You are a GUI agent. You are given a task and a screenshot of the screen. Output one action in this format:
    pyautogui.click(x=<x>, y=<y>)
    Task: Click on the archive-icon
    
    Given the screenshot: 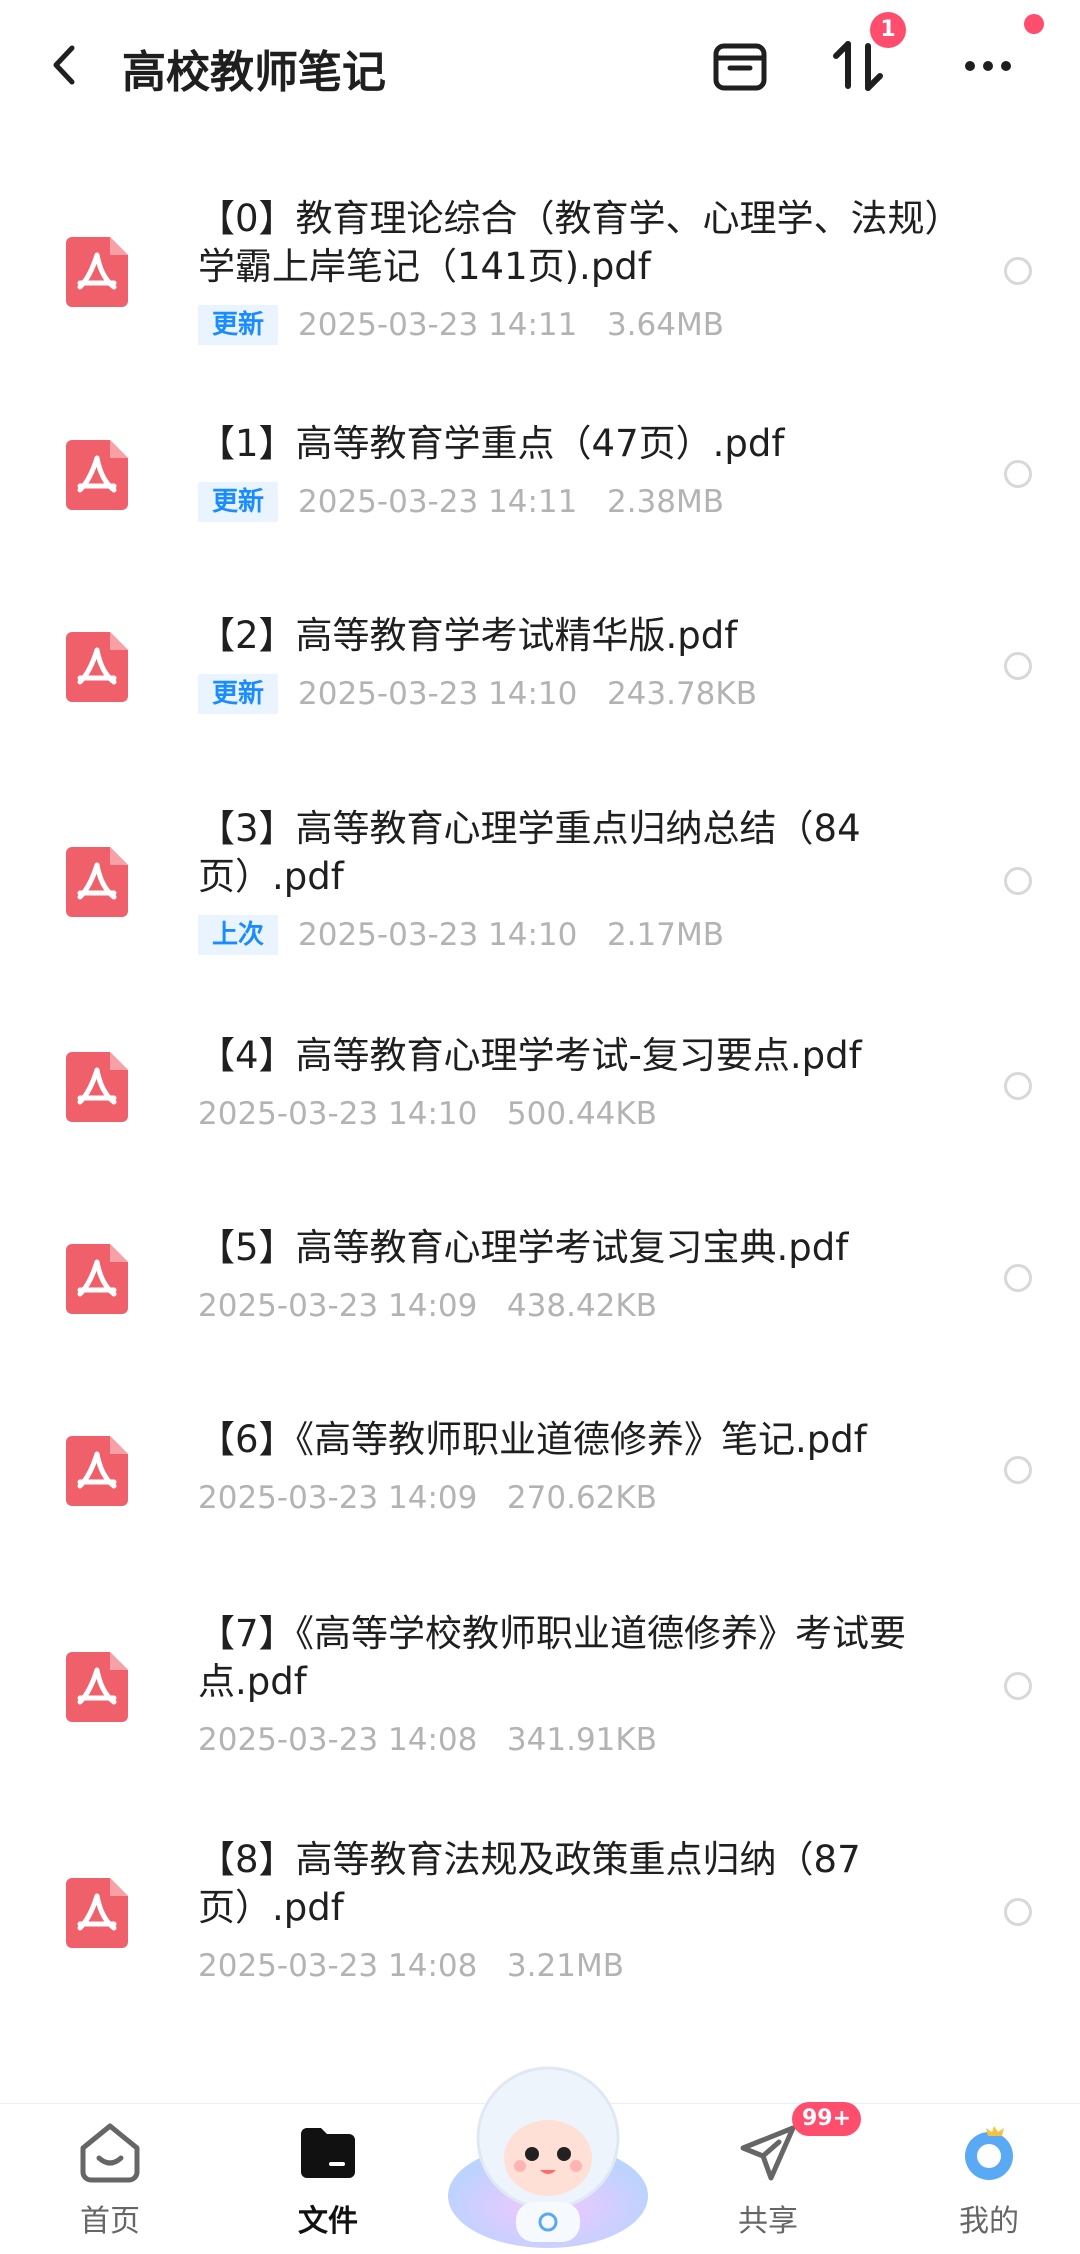 What is the action you would take?
    pyautogui.click(x=740, y=66)
    